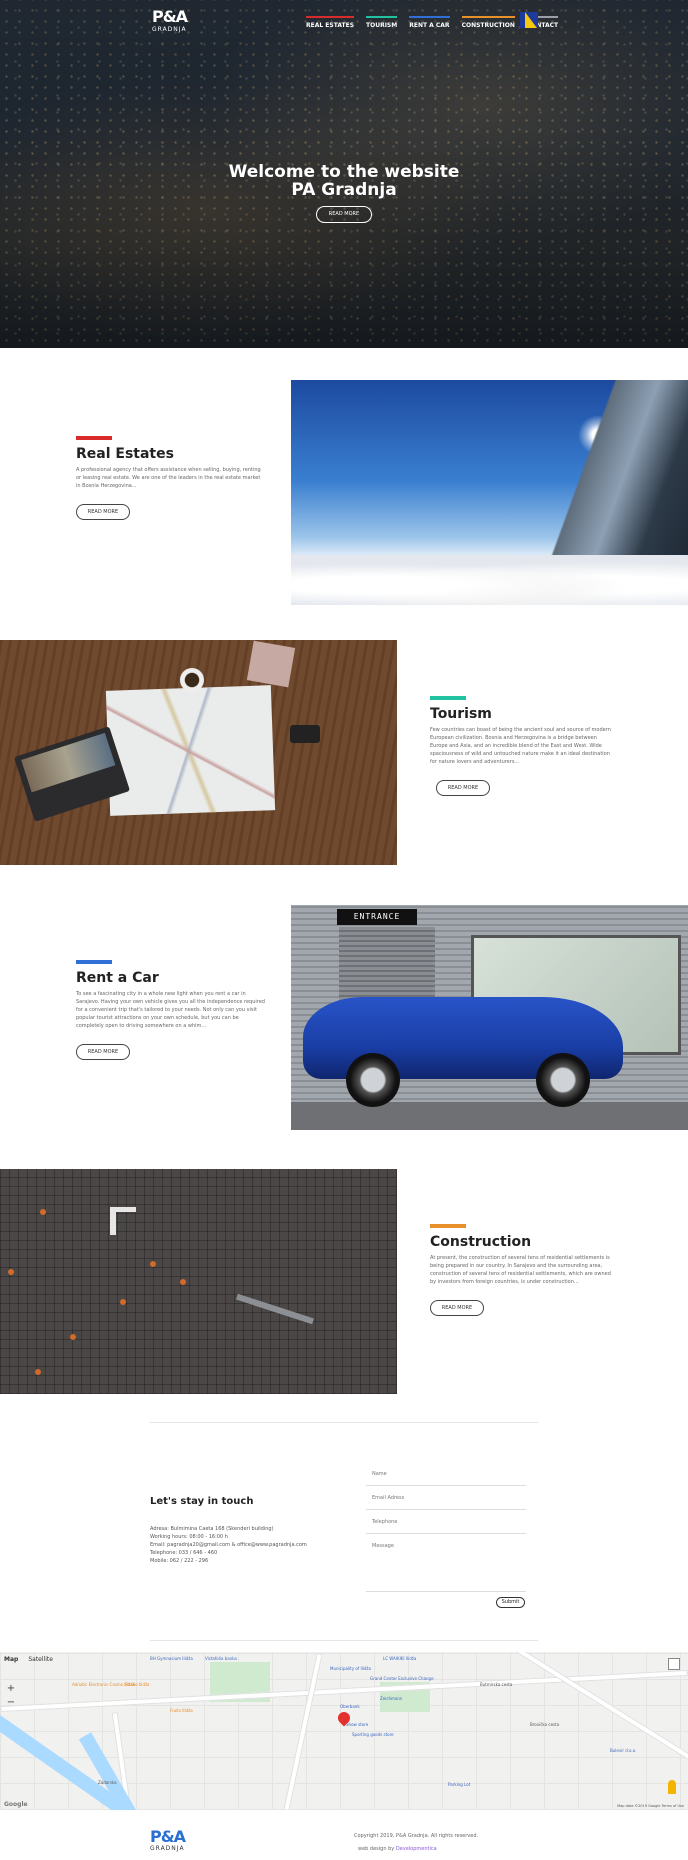 The width and height of the screenshot is (688, 1860). Describe the element at coordinates (488, 22) in the screenshot. I see `nav-construction: CONSTRUCTION` at that location.